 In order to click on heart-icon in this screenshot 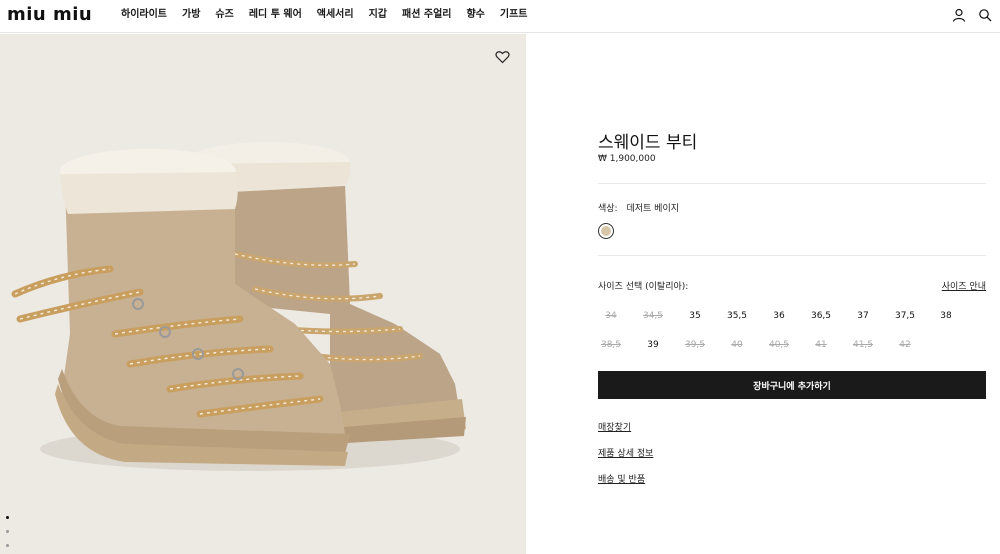, I will do `click(502, 57)`.